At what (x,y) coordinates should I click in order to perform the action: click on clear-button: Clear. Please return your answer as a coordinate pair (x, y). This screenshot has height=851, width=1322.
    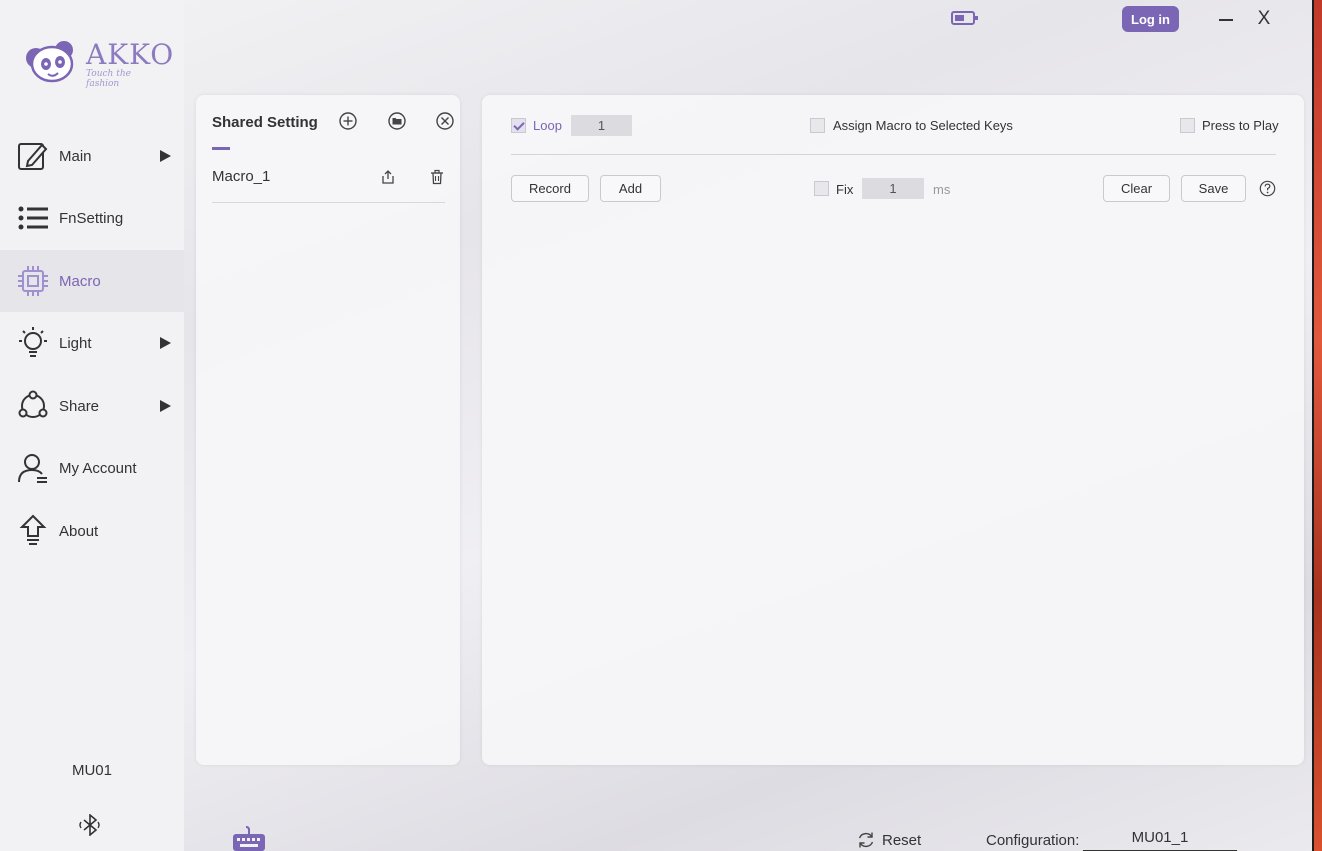
    Looking at the image, I should click on (1136, 188).